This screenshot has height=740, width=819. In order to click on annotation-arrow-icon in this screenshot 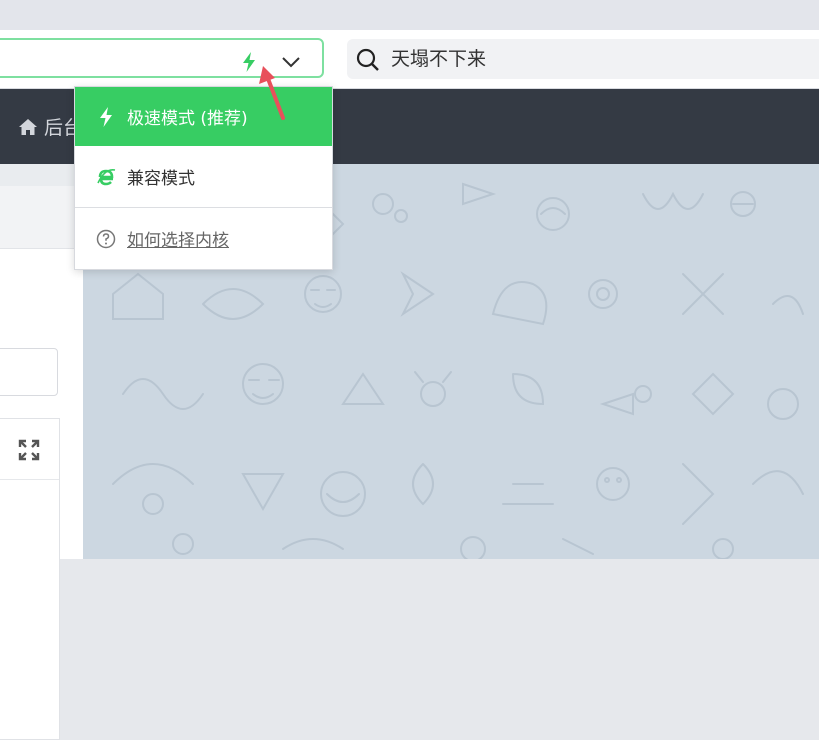, I will do `click(272, 93)`.